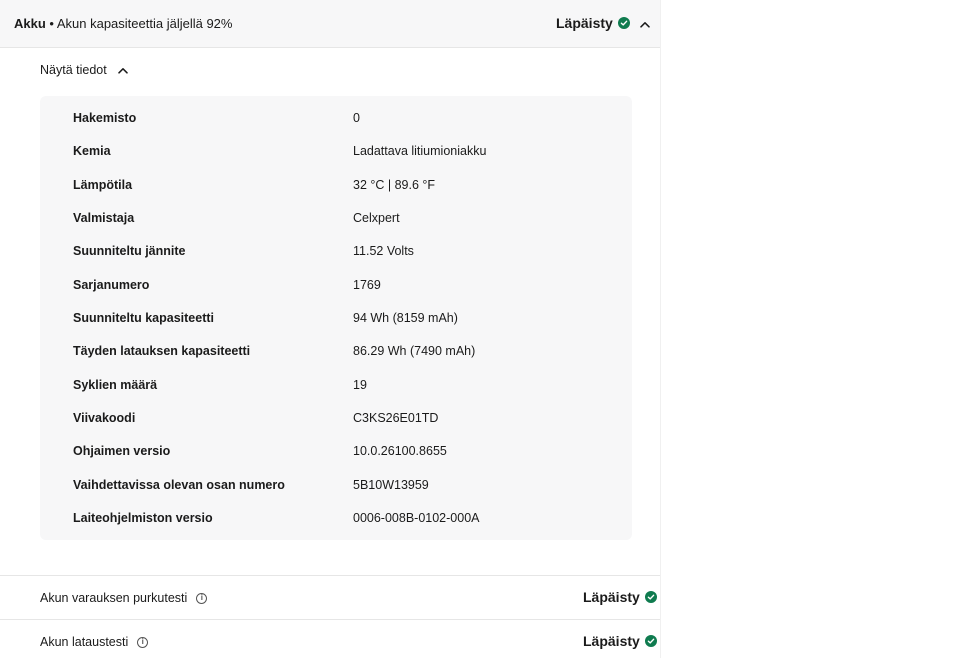 The width and height of the screenshot is (960, 663). I want to click on details-value: 10.0.26100.8655, so click(400, 451).